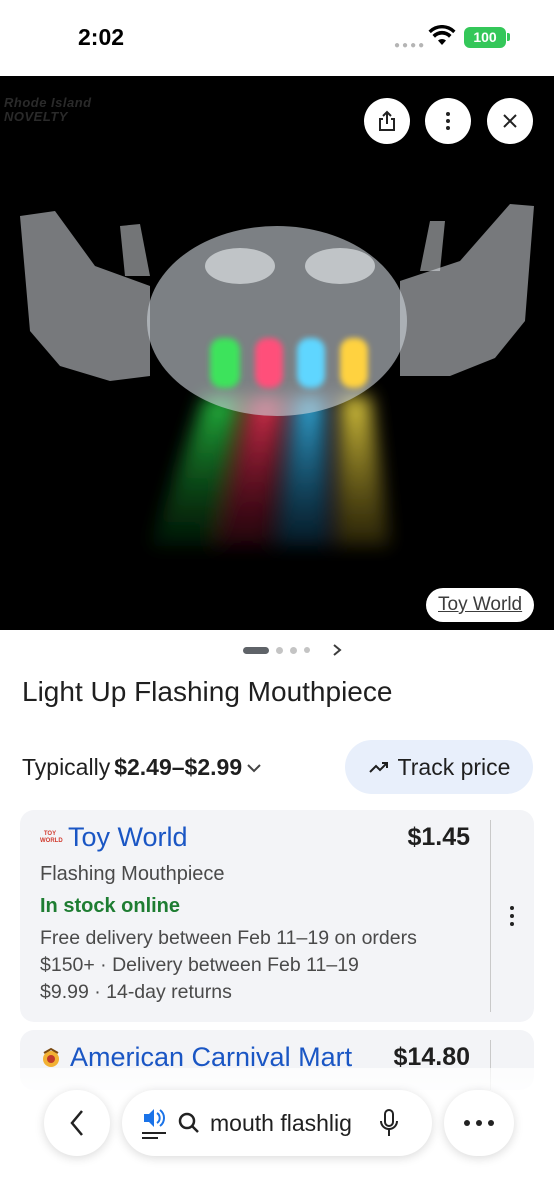 The height and width of the screenshot is (1200, 554). I want to click on share-icon, so click(387, 120).